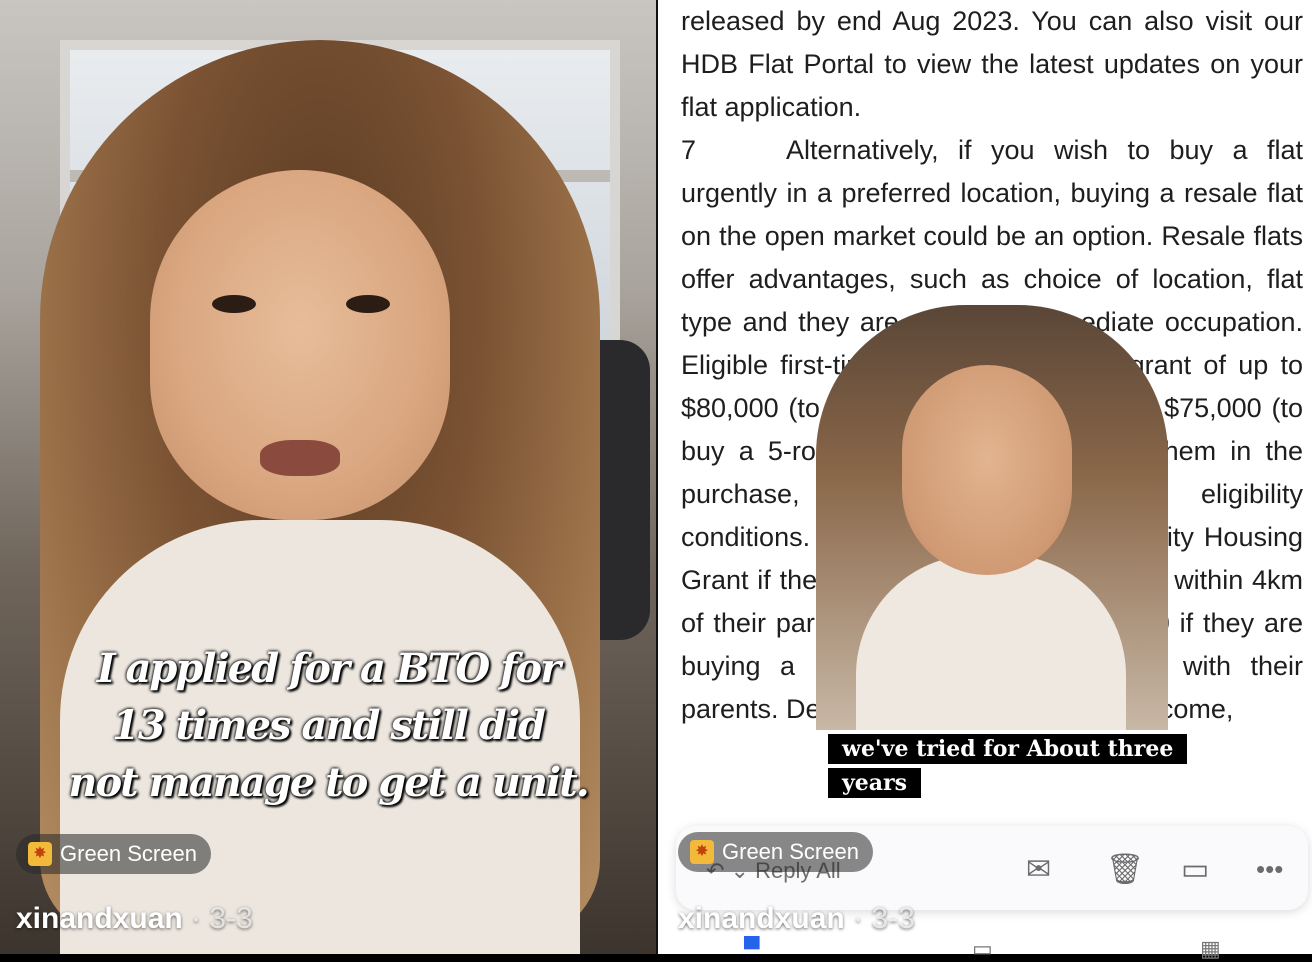  I want to click on caption-line: I applied for a BTO for, so click(328, 668).